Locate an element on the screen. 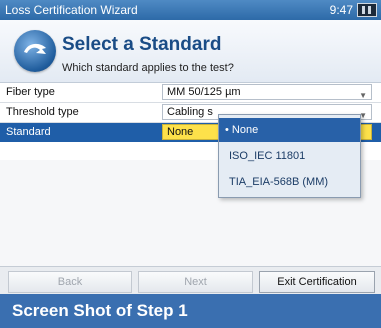 The image size is (381, 328). battery-icon is located at coordinates (367, 10).